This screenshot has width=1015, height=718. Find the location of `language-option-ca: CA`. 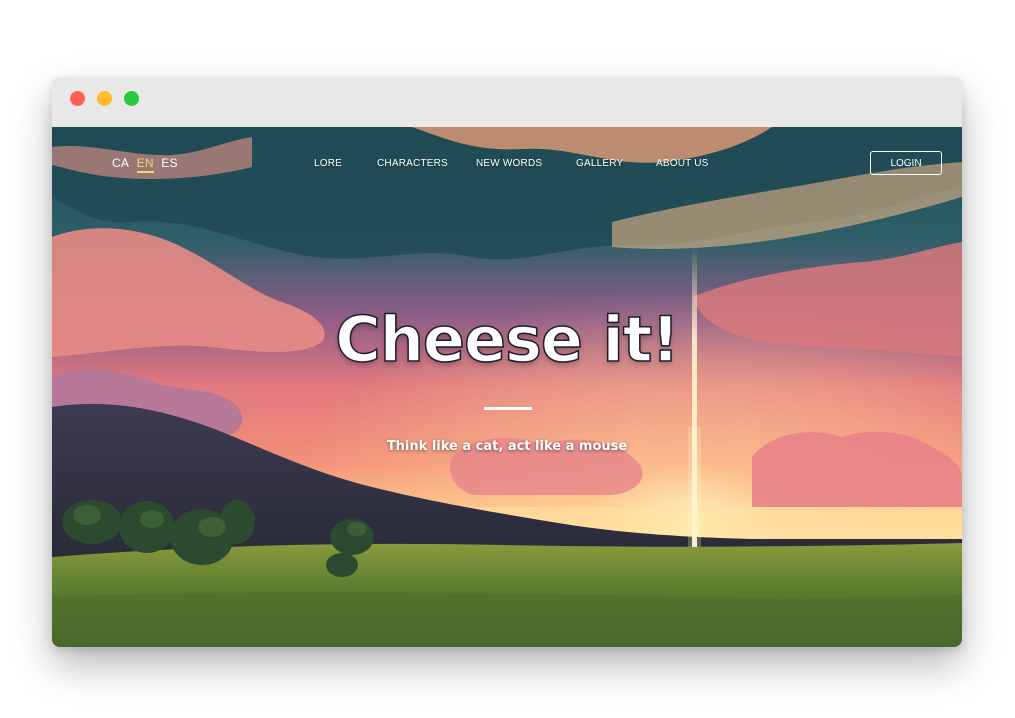

language-option-ca: CA is located at coordinates (120, 163).